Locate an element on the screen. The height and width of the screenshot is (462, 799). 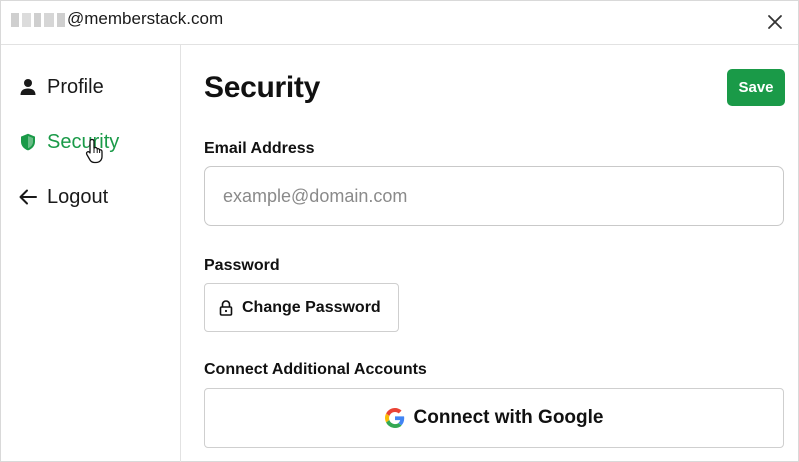
title-bar: @memberstack.com is located at coordinates (399, 23).